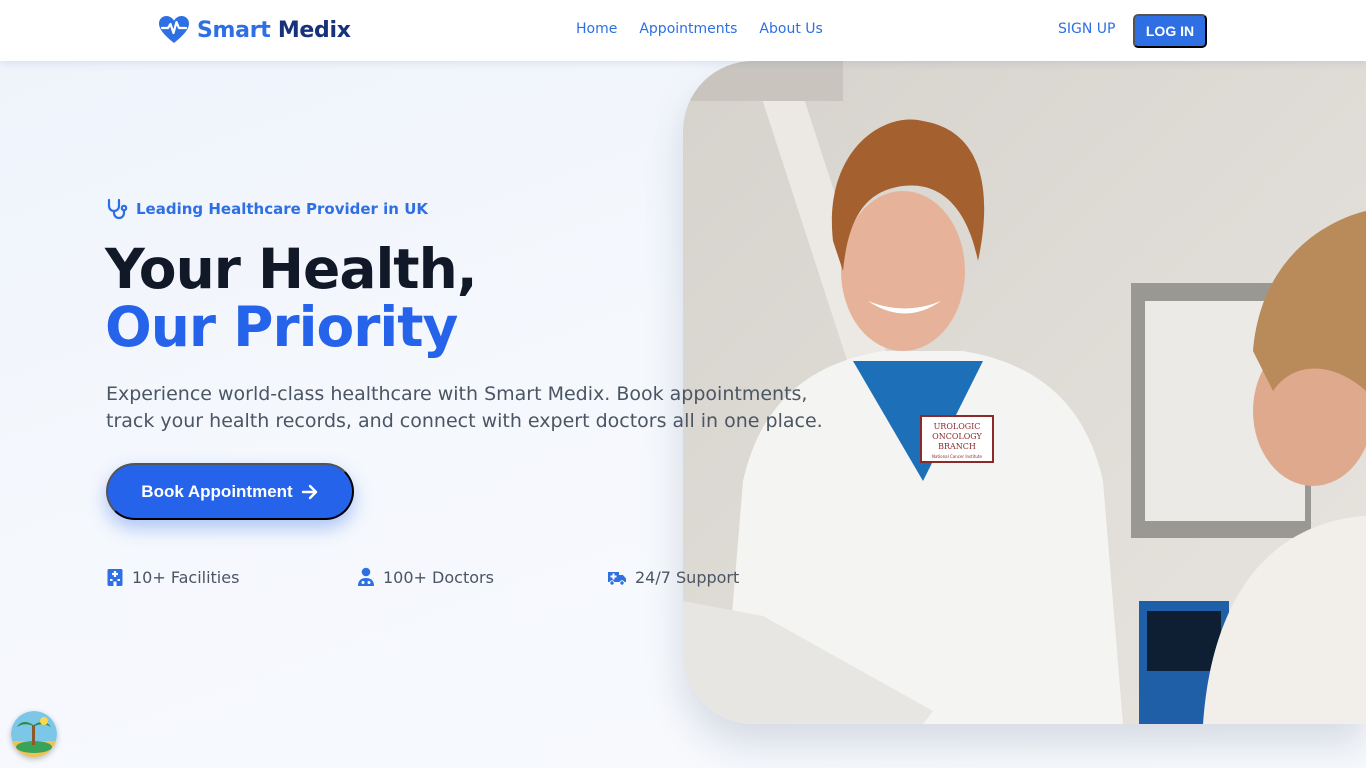 The image size is (1366, 768). Describe the element at coordinates (281, 327) in the screenshot. I see `hero-headline-line2: Our Priority` at that location.